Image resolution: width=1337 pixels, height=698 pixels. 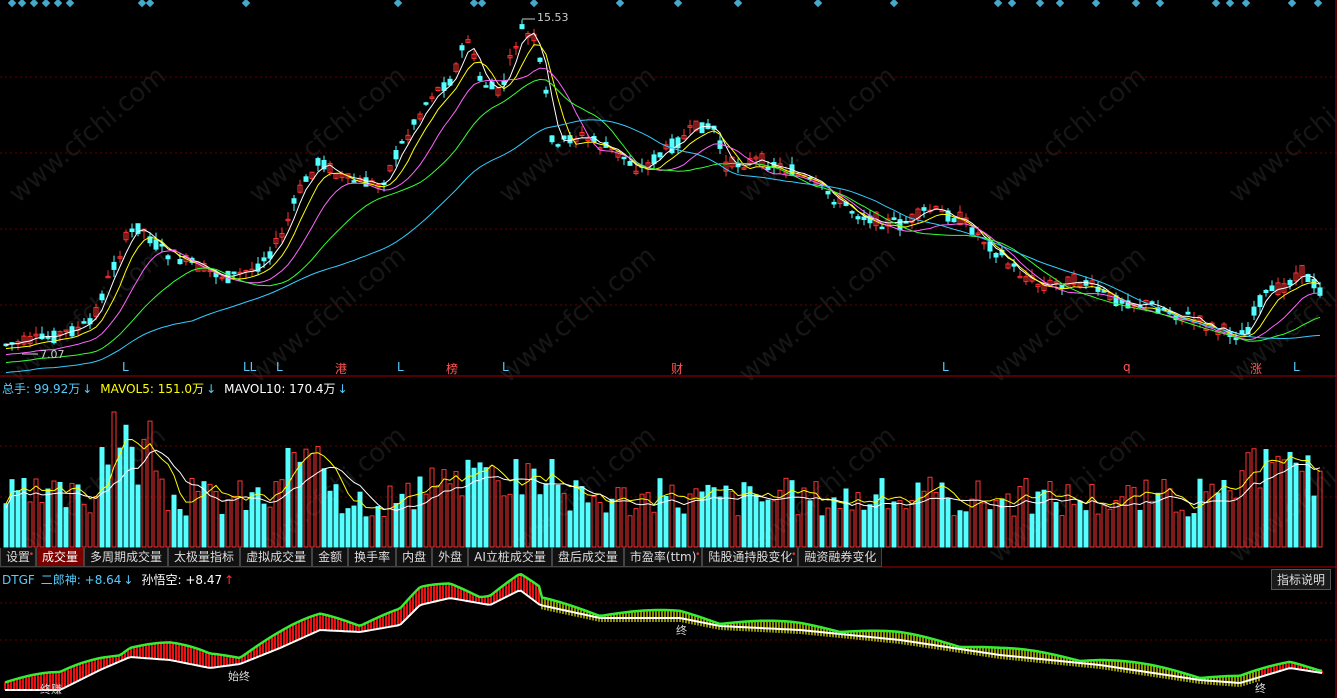 I want to click on trend-arrow-icon: ↓, so click(x=342, y=389).